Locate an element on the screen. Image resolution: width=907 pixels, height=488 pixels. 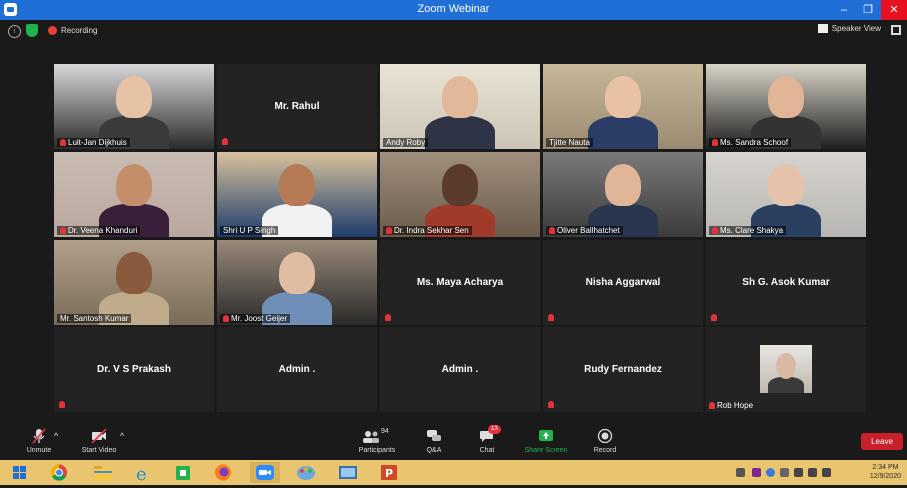
participant-name: Rudy Fernandez is located at coordinates (623, 369).